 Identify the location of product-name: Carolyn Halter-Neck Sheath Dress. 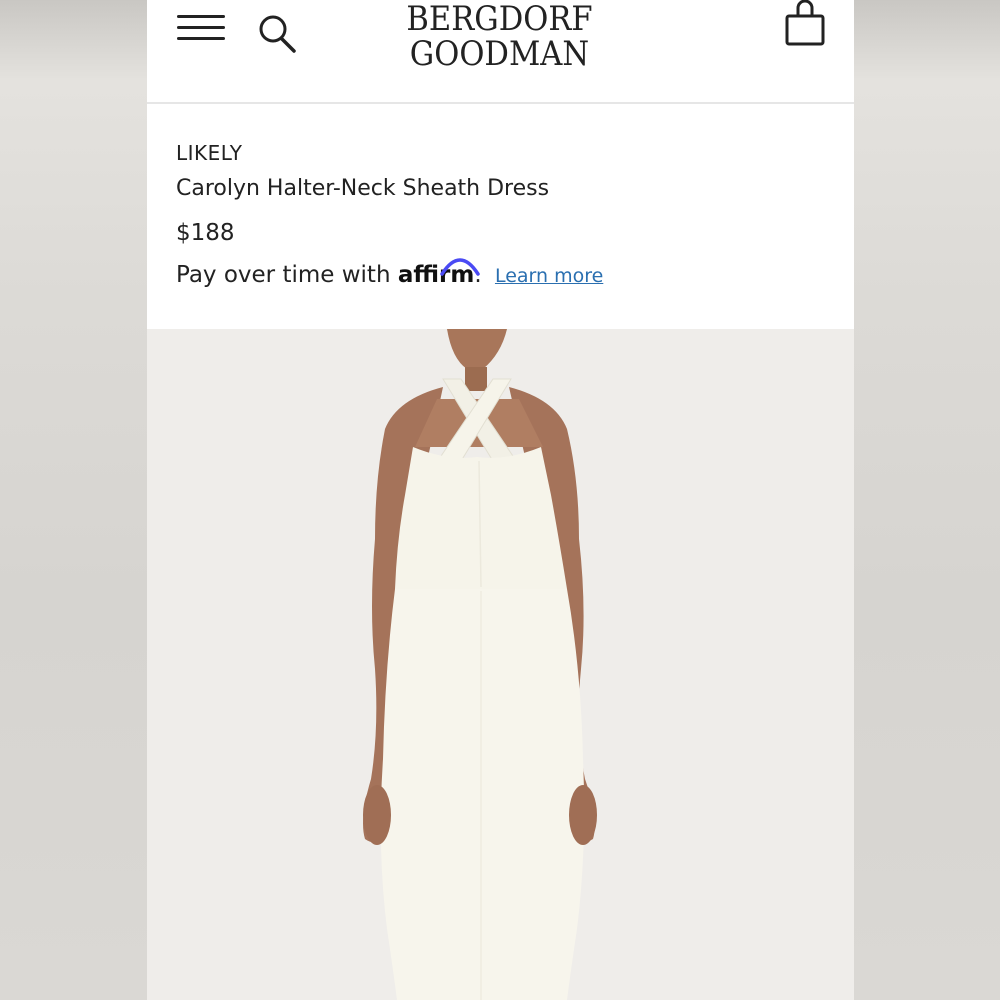
(363, 188).